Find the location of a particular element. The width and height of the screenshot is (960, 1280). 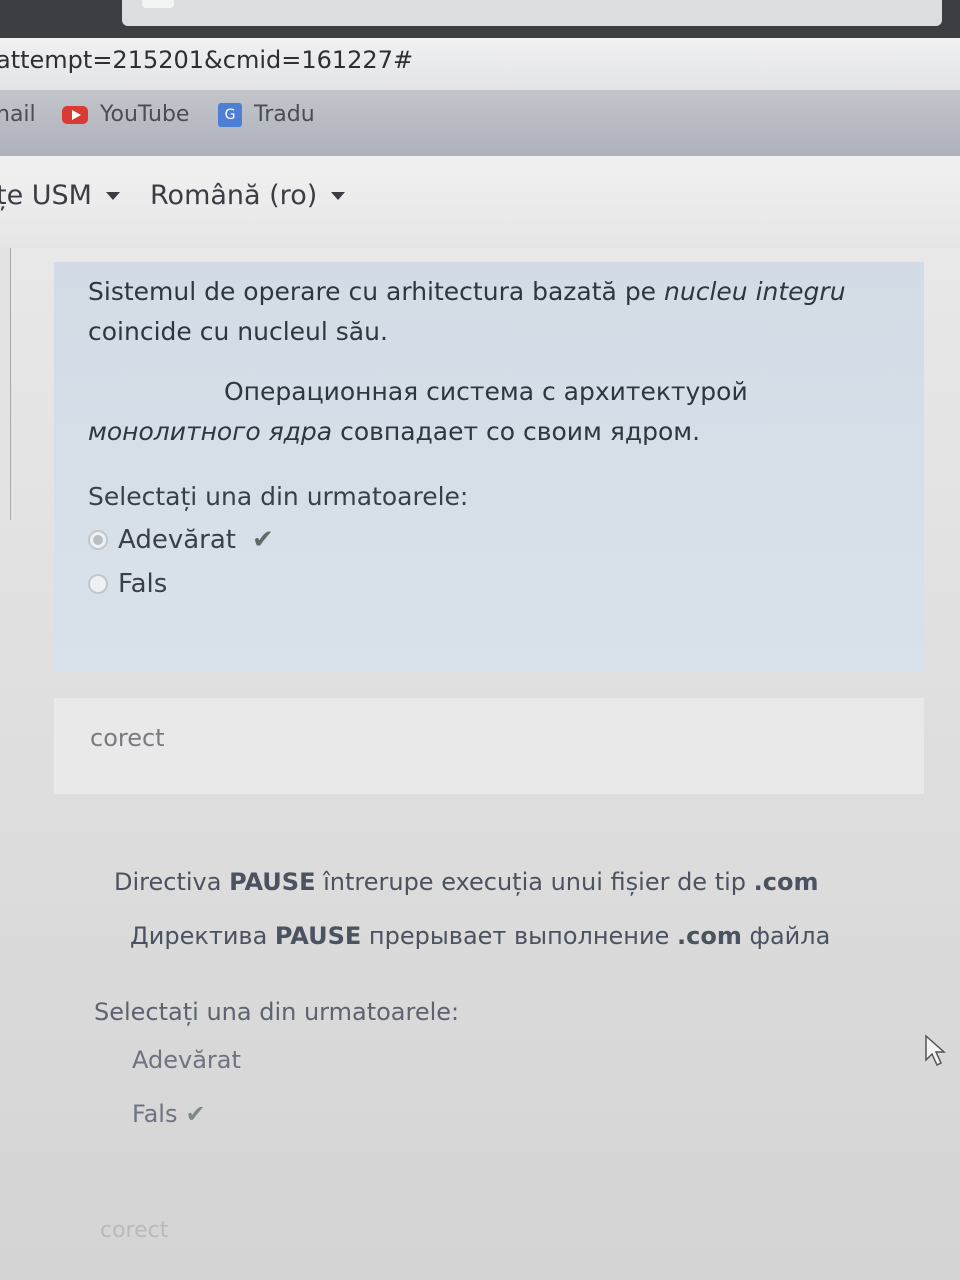

url-text: attempt=215201&cmid=161227# is located at coordinates (206, 60).